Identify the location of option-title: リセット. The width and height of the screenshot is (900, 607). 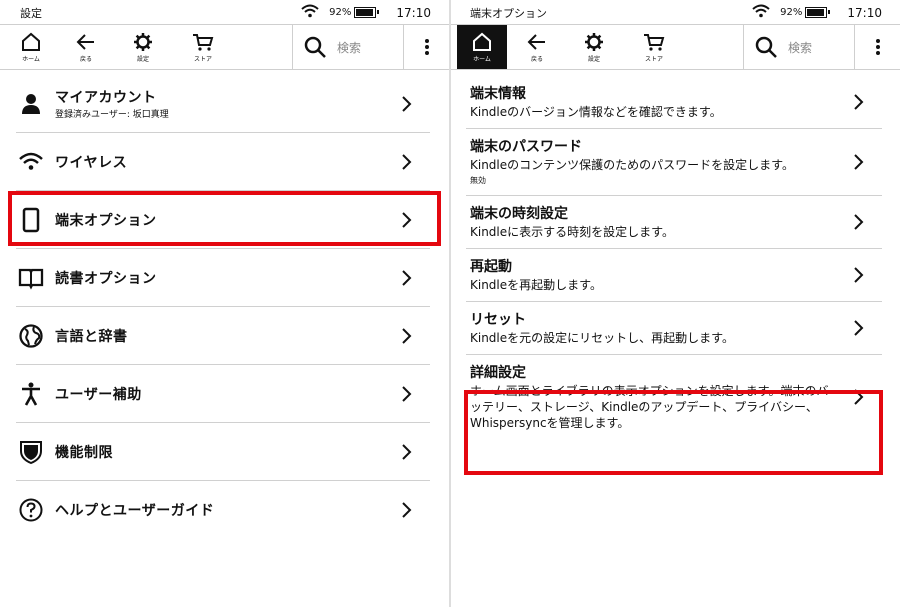
(498, 320).